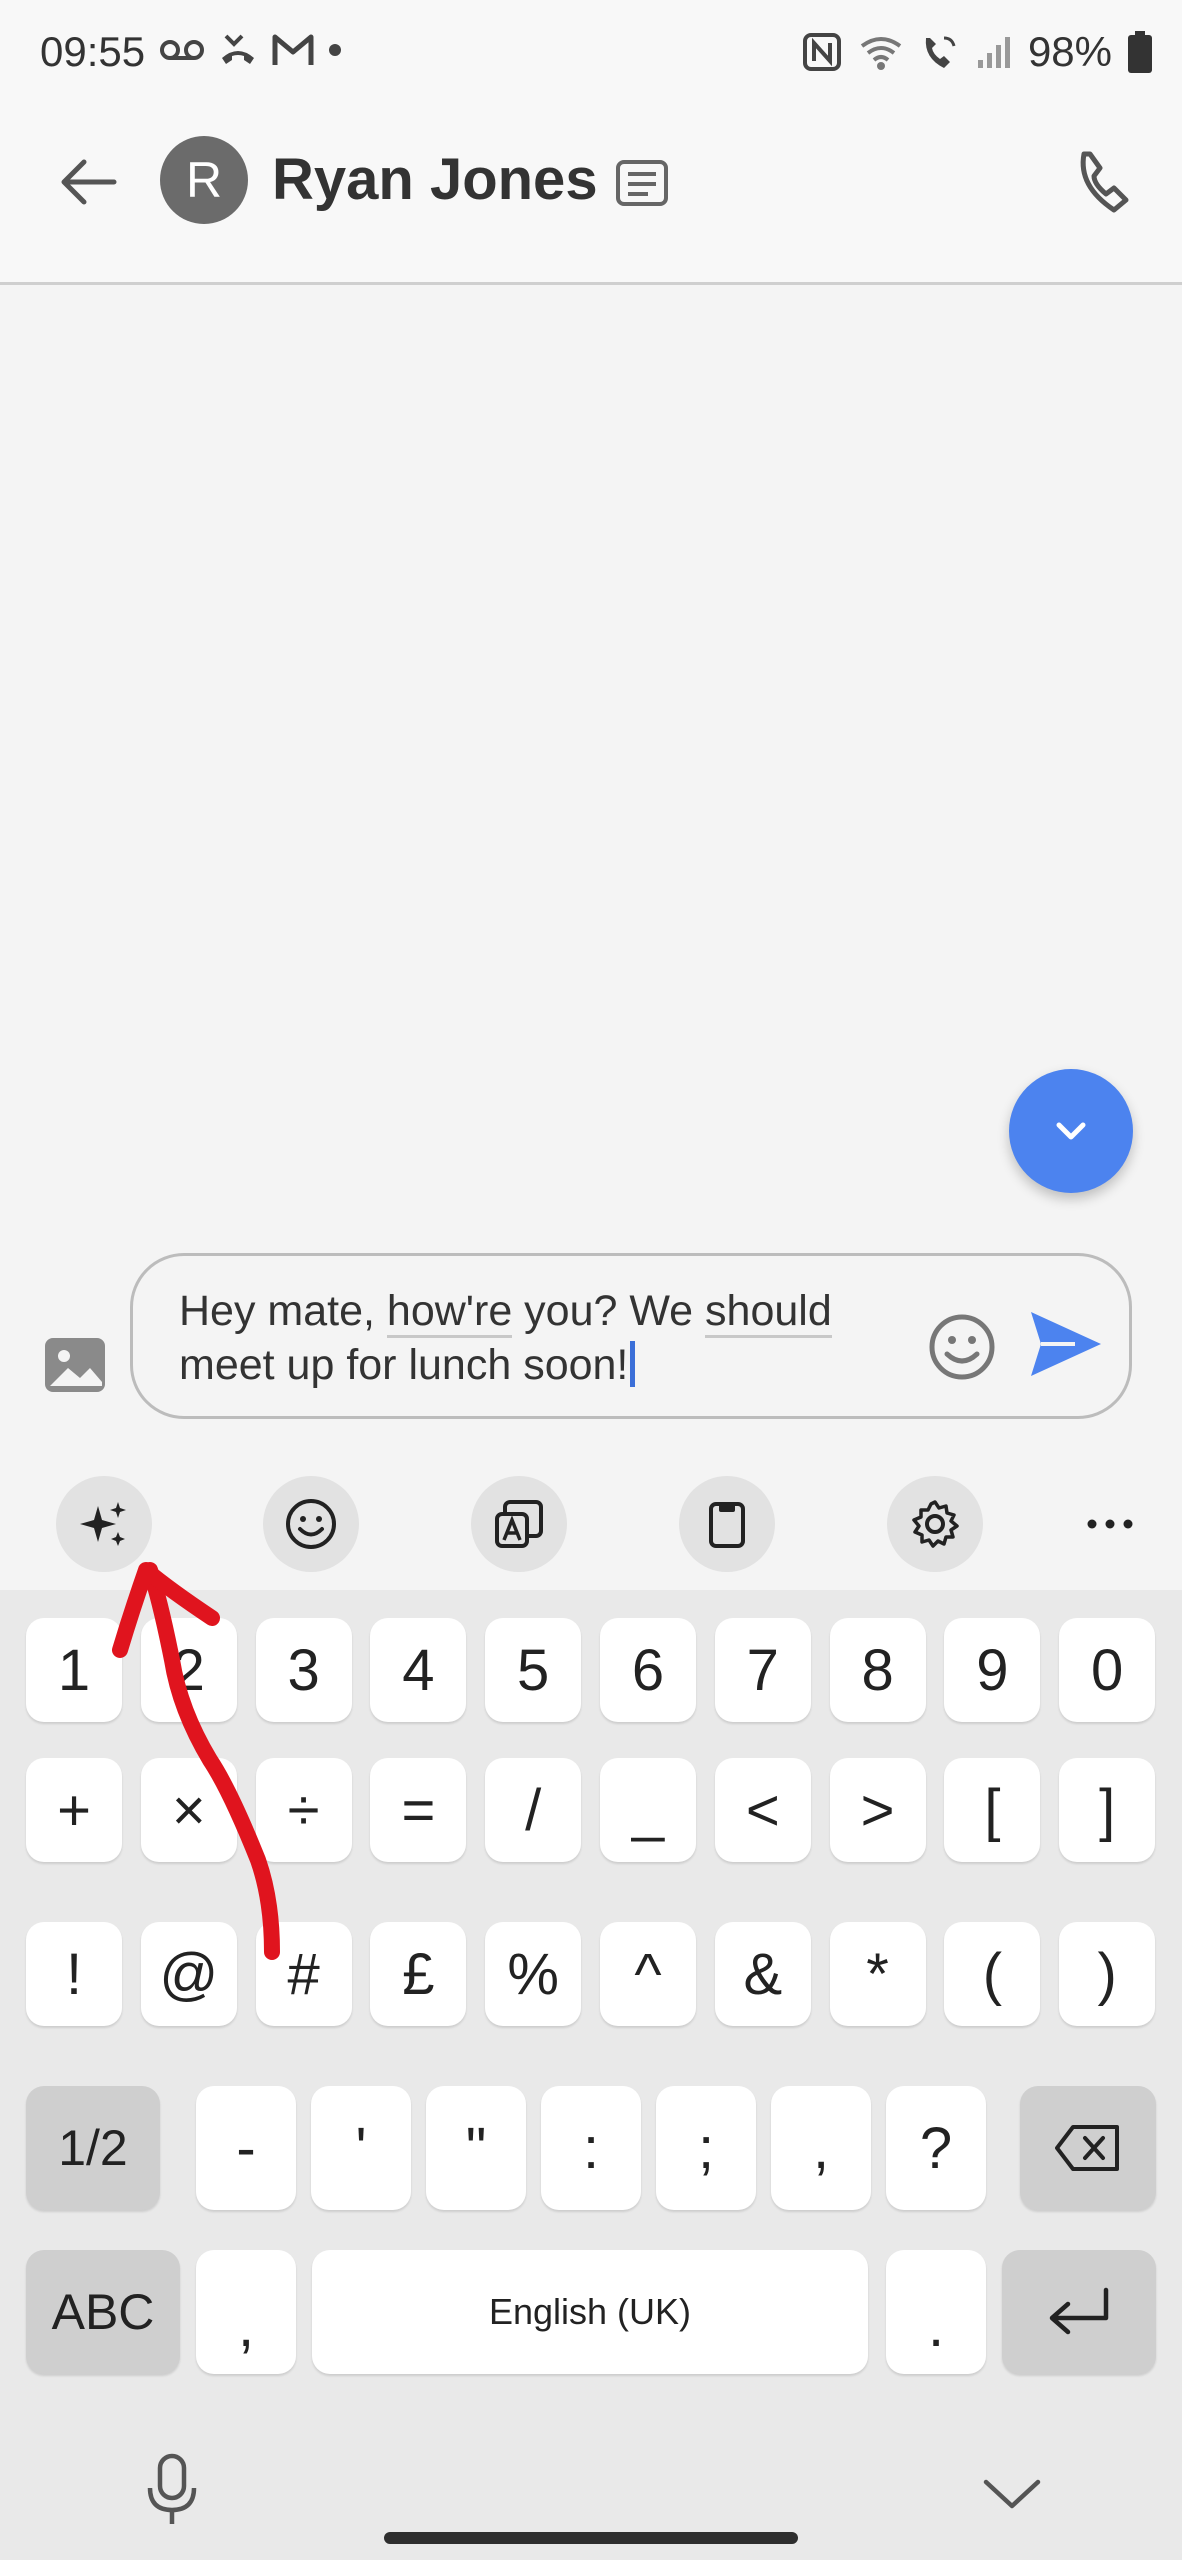 The image size is (1182, 2560). I want to click on battery-icon, so click(1140, 52).